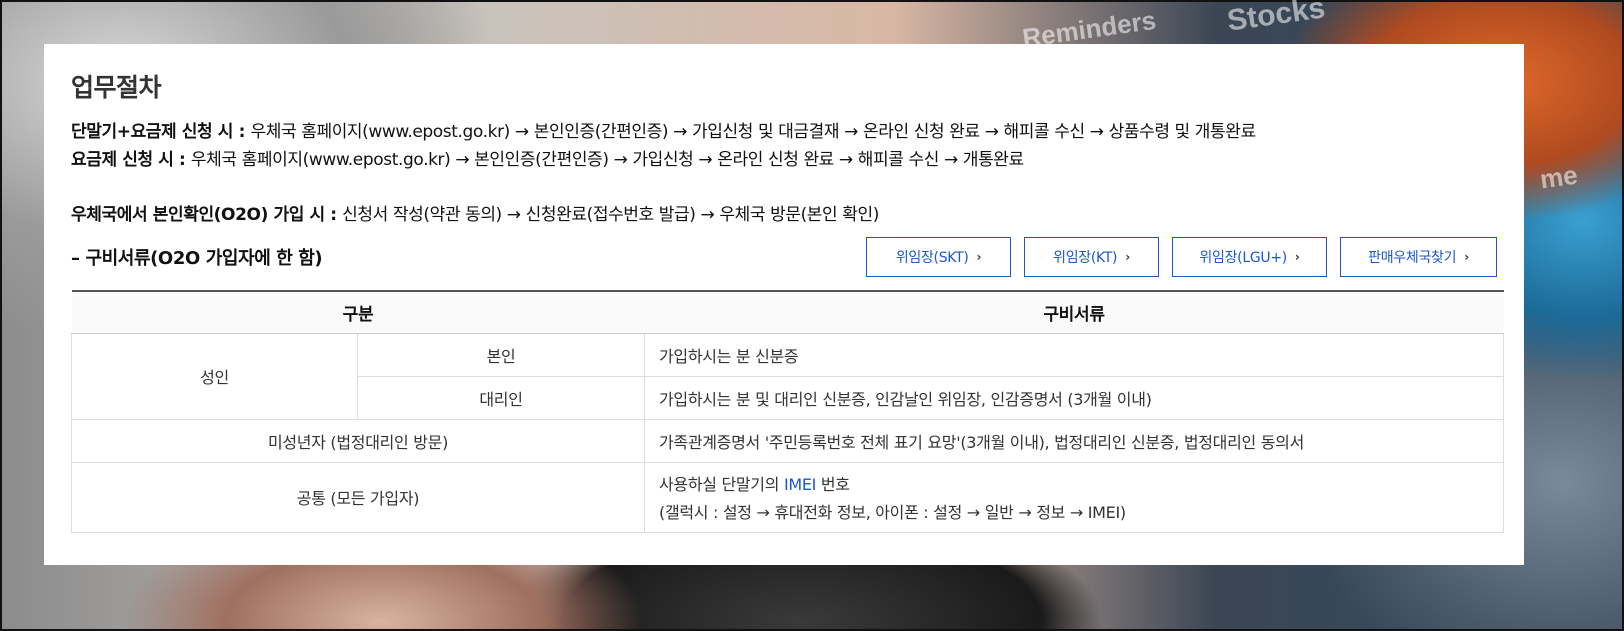 This screenshot has width=1624, height=631. What do you see at coordinates (358, 312) in the screenshot?
I see `header-category: 구분` at bounding box center [358, 312].